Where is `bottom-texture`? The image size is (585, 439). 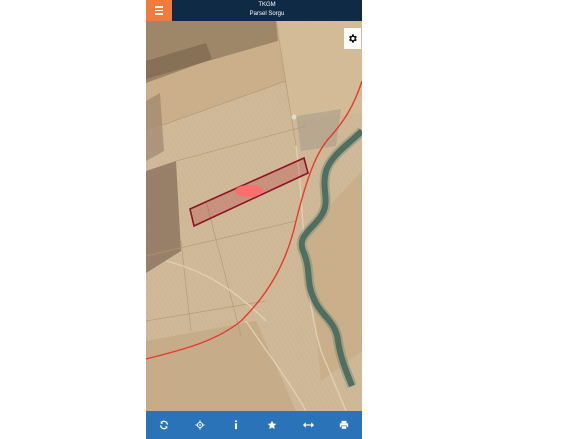
bottom-texture is located at coordinates (226, 366).